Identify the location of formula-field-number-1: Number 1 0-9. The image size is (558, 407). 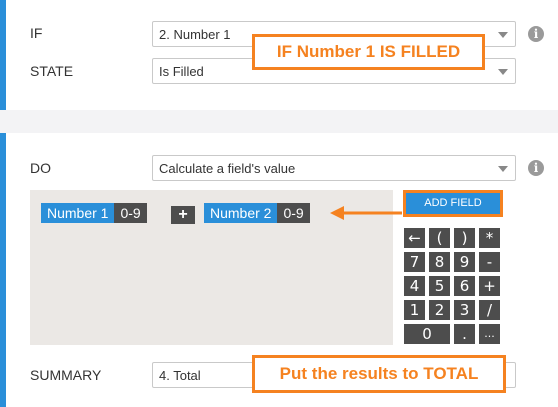
(94, 213).